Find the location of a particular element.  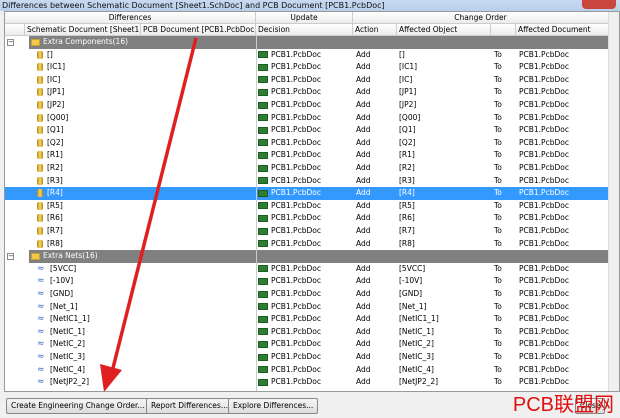

table-row: [R3] PCB1.PcbDoc Add [R3] To PCB1.PcbDoc is located at coordinates (307, 181).